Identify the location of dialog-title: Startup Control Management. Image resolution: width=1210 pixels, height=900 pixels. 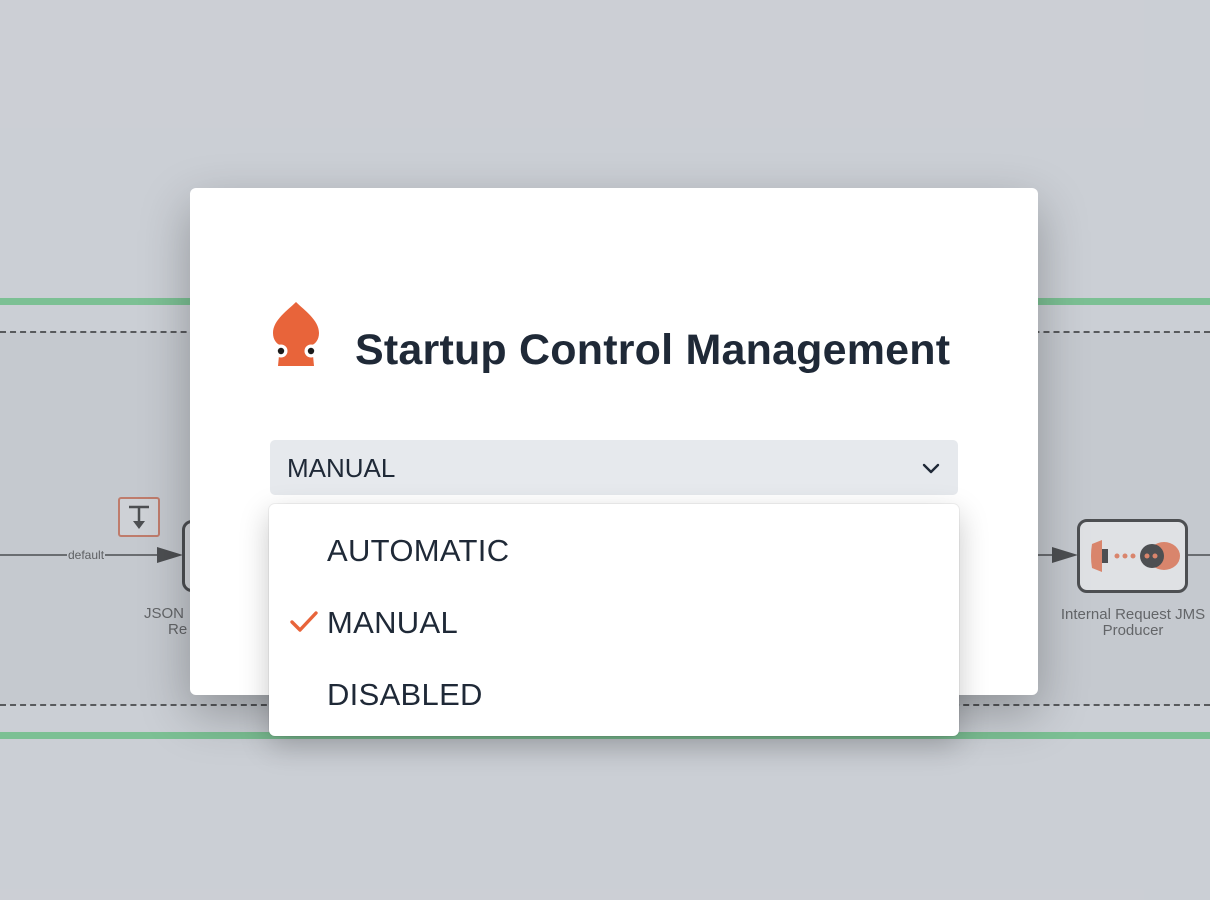
(653, 350).